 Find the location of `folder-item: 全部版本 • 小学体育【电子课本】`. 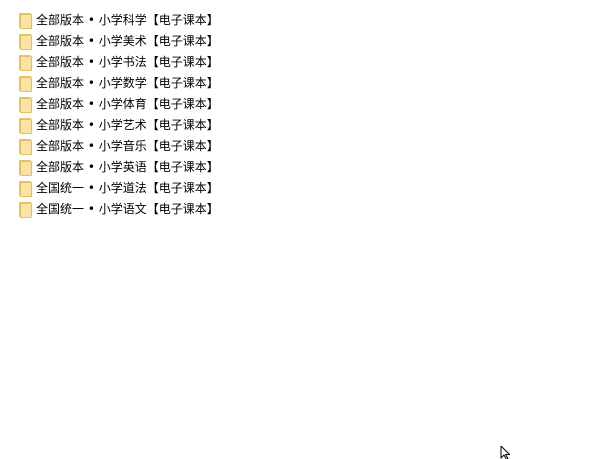

folder-item: 全部版本 • 小学体育【电子课本】 is located at coordinates (298, 104).